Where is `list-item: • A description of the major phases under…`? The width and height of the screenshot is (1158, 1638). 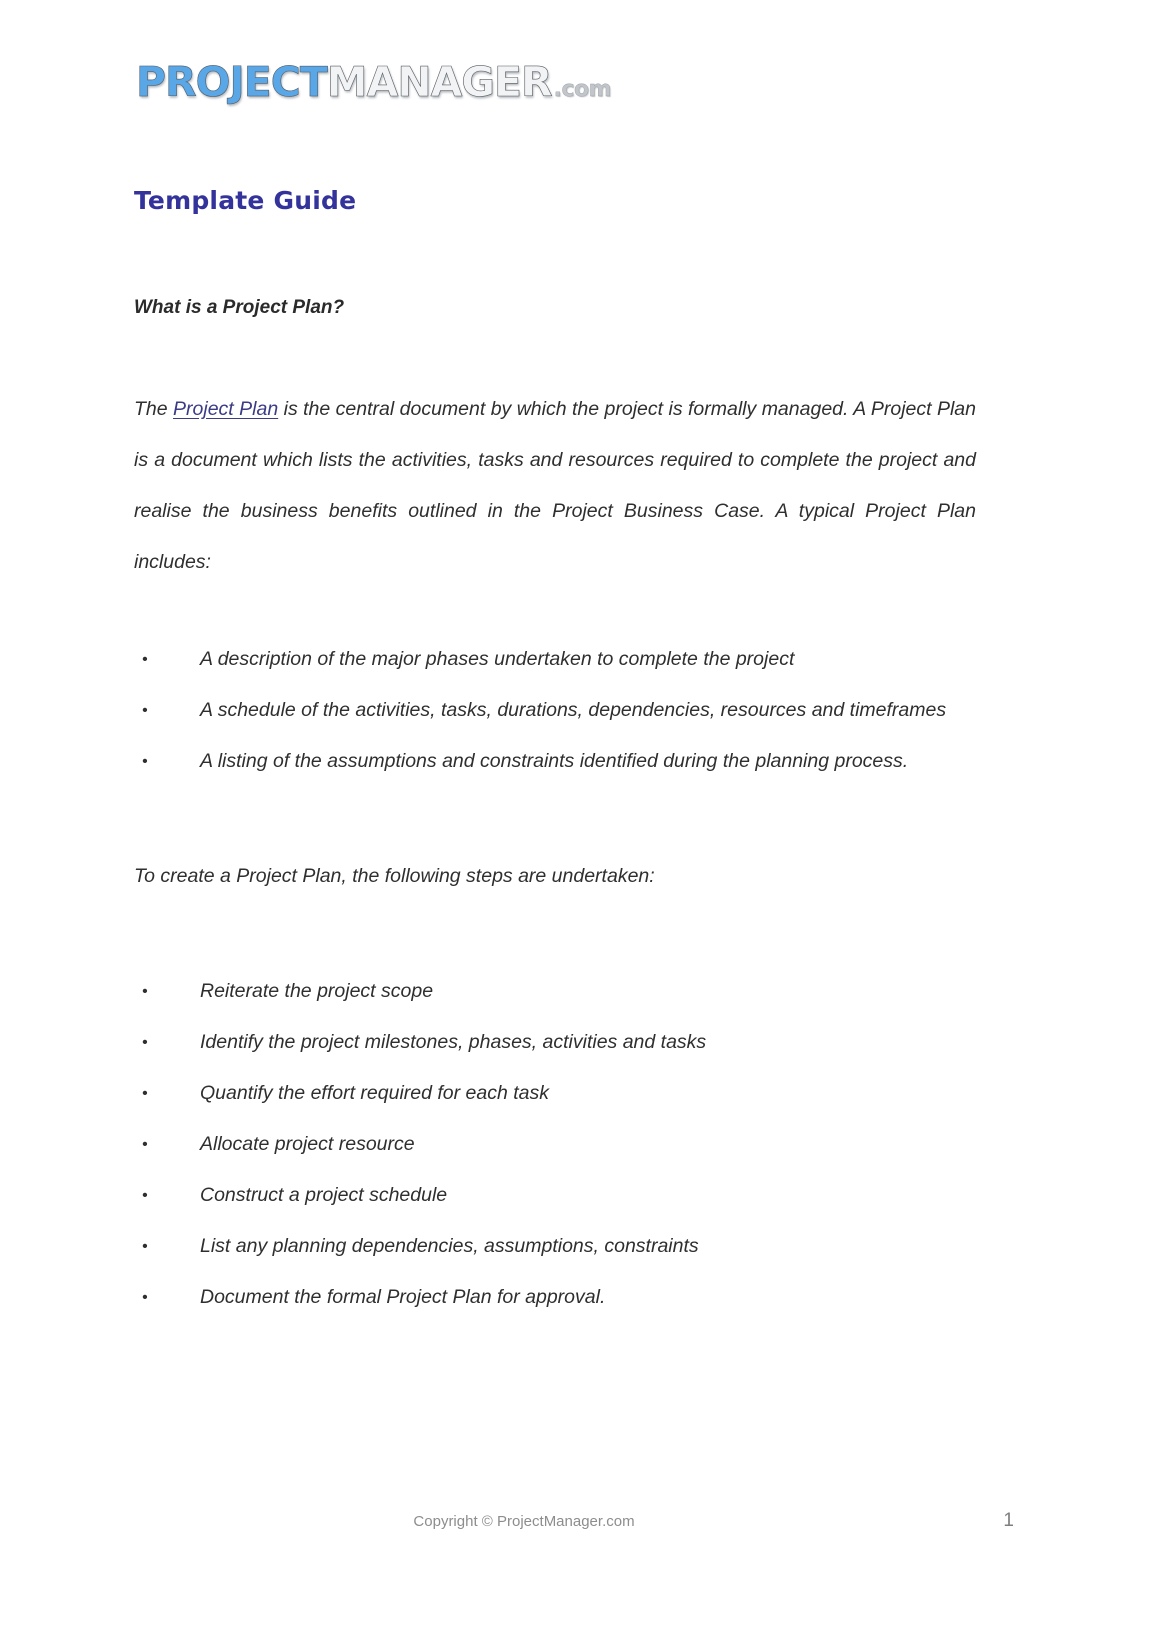
list-item: • A description of the major phases under… is located at coordinates (555, 659).